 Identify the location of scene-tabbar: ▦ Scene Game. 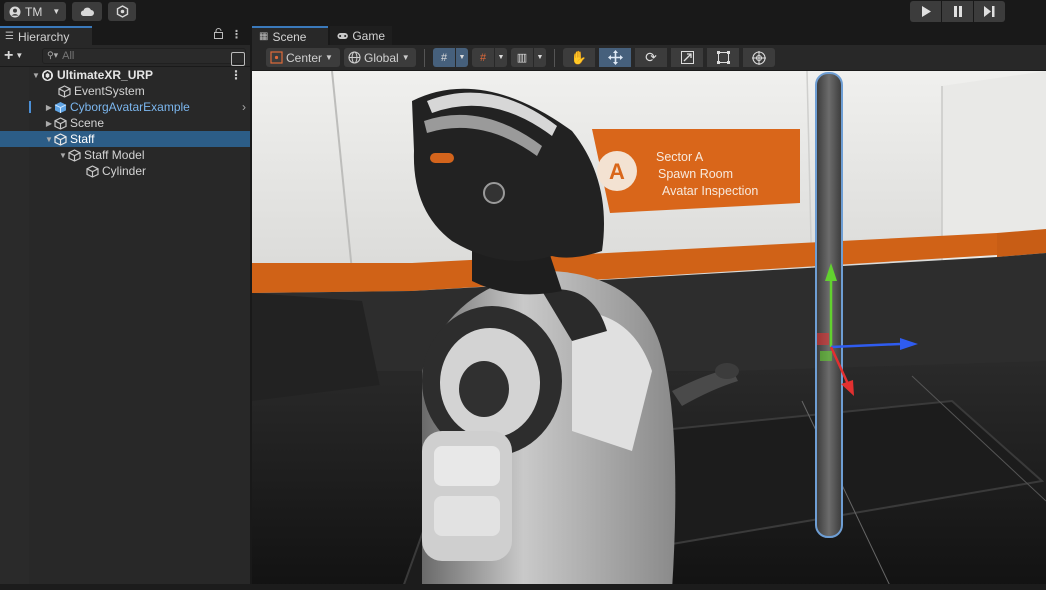
(649, 35).